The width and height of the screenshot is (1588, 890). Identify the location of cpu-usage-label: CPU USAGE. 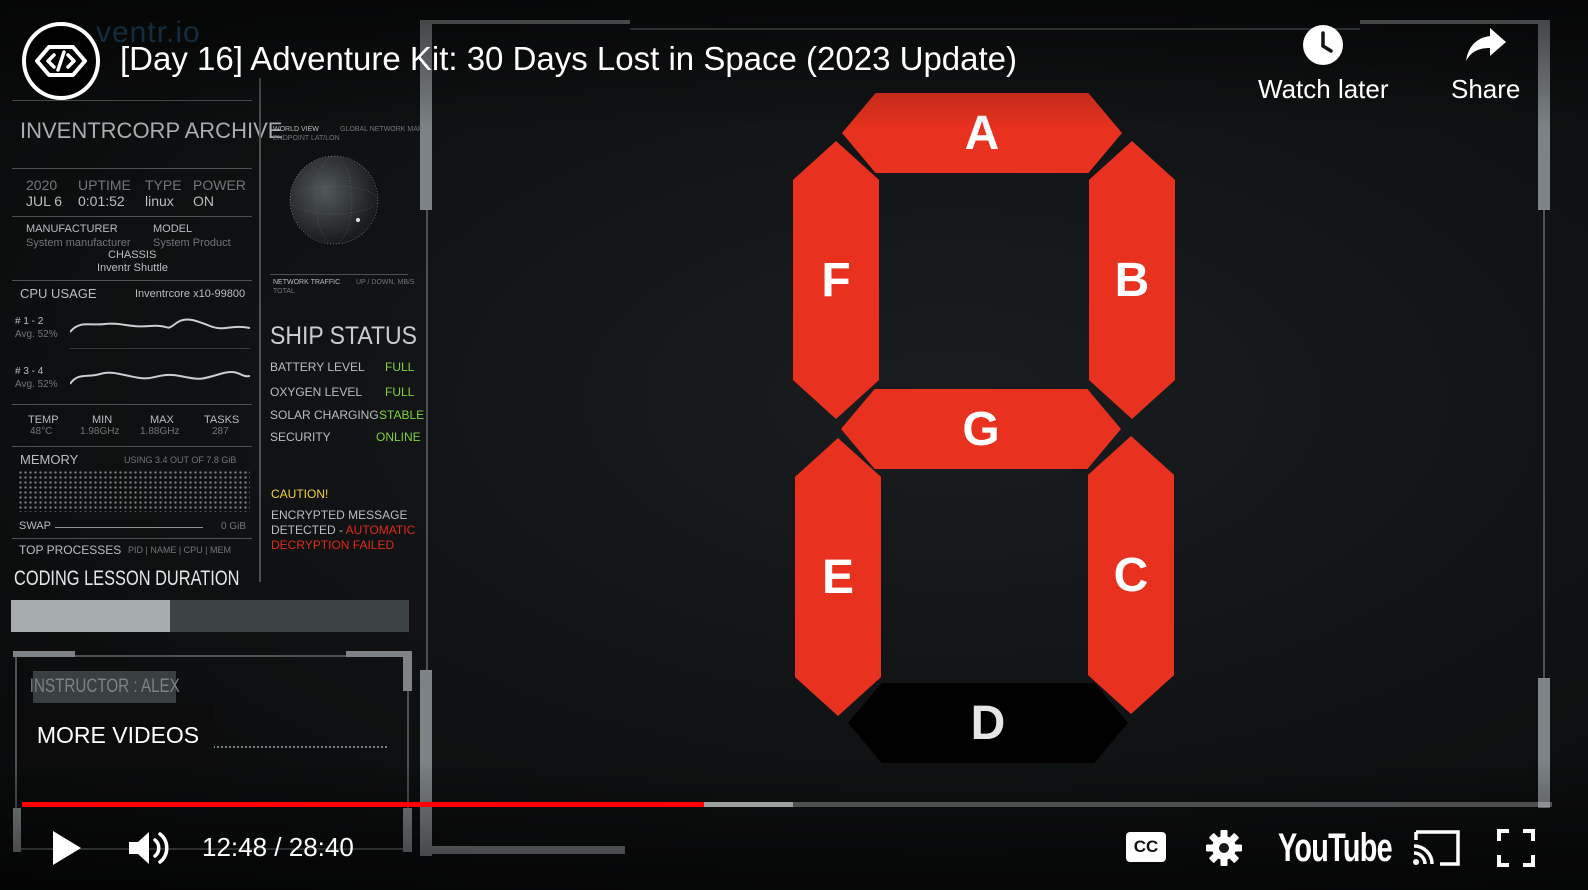
(58, 293).